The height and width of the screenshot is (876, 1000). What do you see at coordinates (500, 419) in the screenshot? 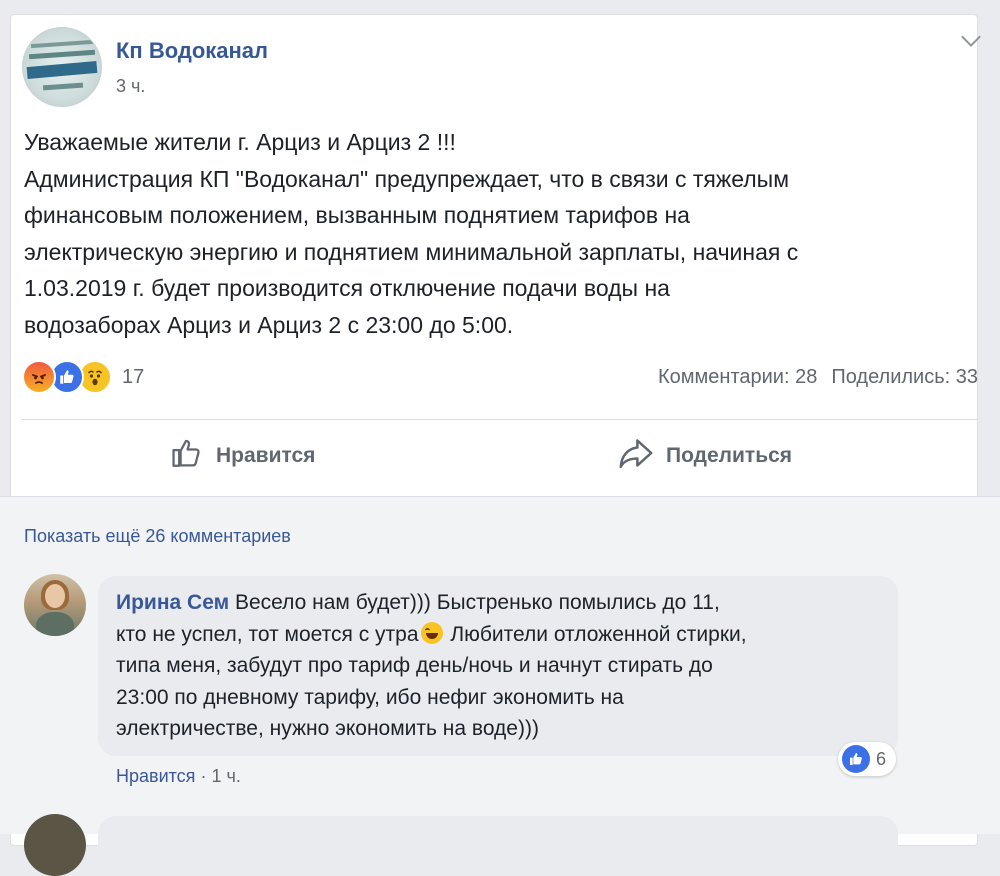
I see `divider` at bounding box center [500, 419].